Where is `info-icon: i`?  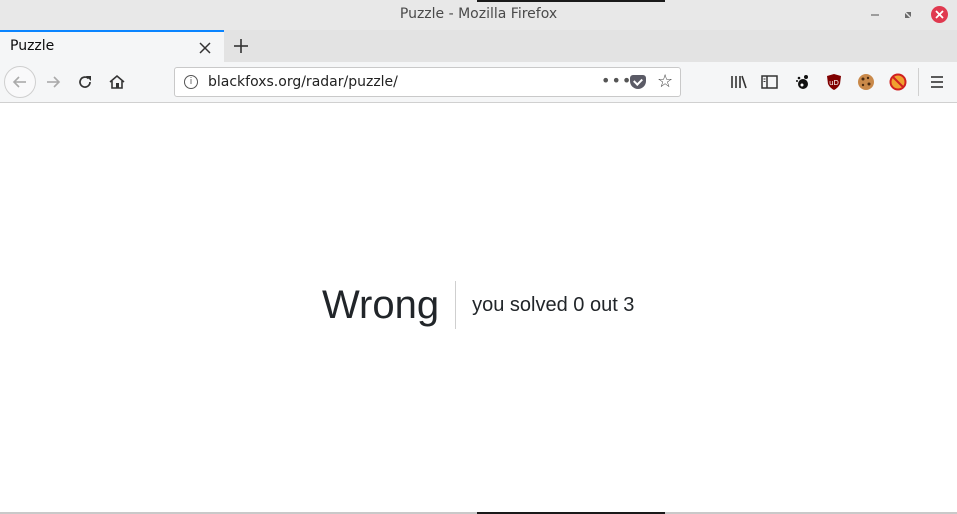
info-icon: i is located at coordinates (191, 82).